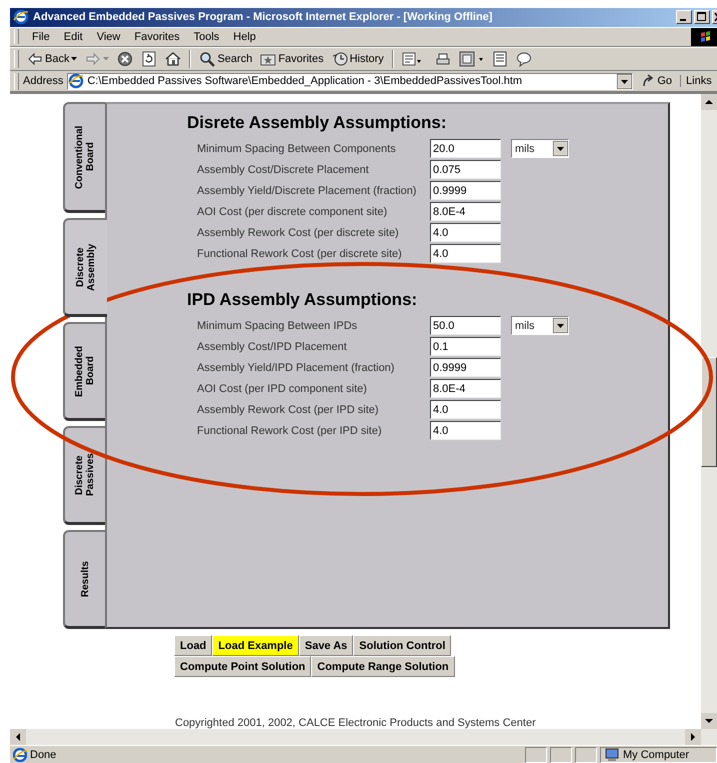 This screenshot has height=763, width=717. I want to click on field-label: Assembly Cost/IPD Placement, so click(272, 346).